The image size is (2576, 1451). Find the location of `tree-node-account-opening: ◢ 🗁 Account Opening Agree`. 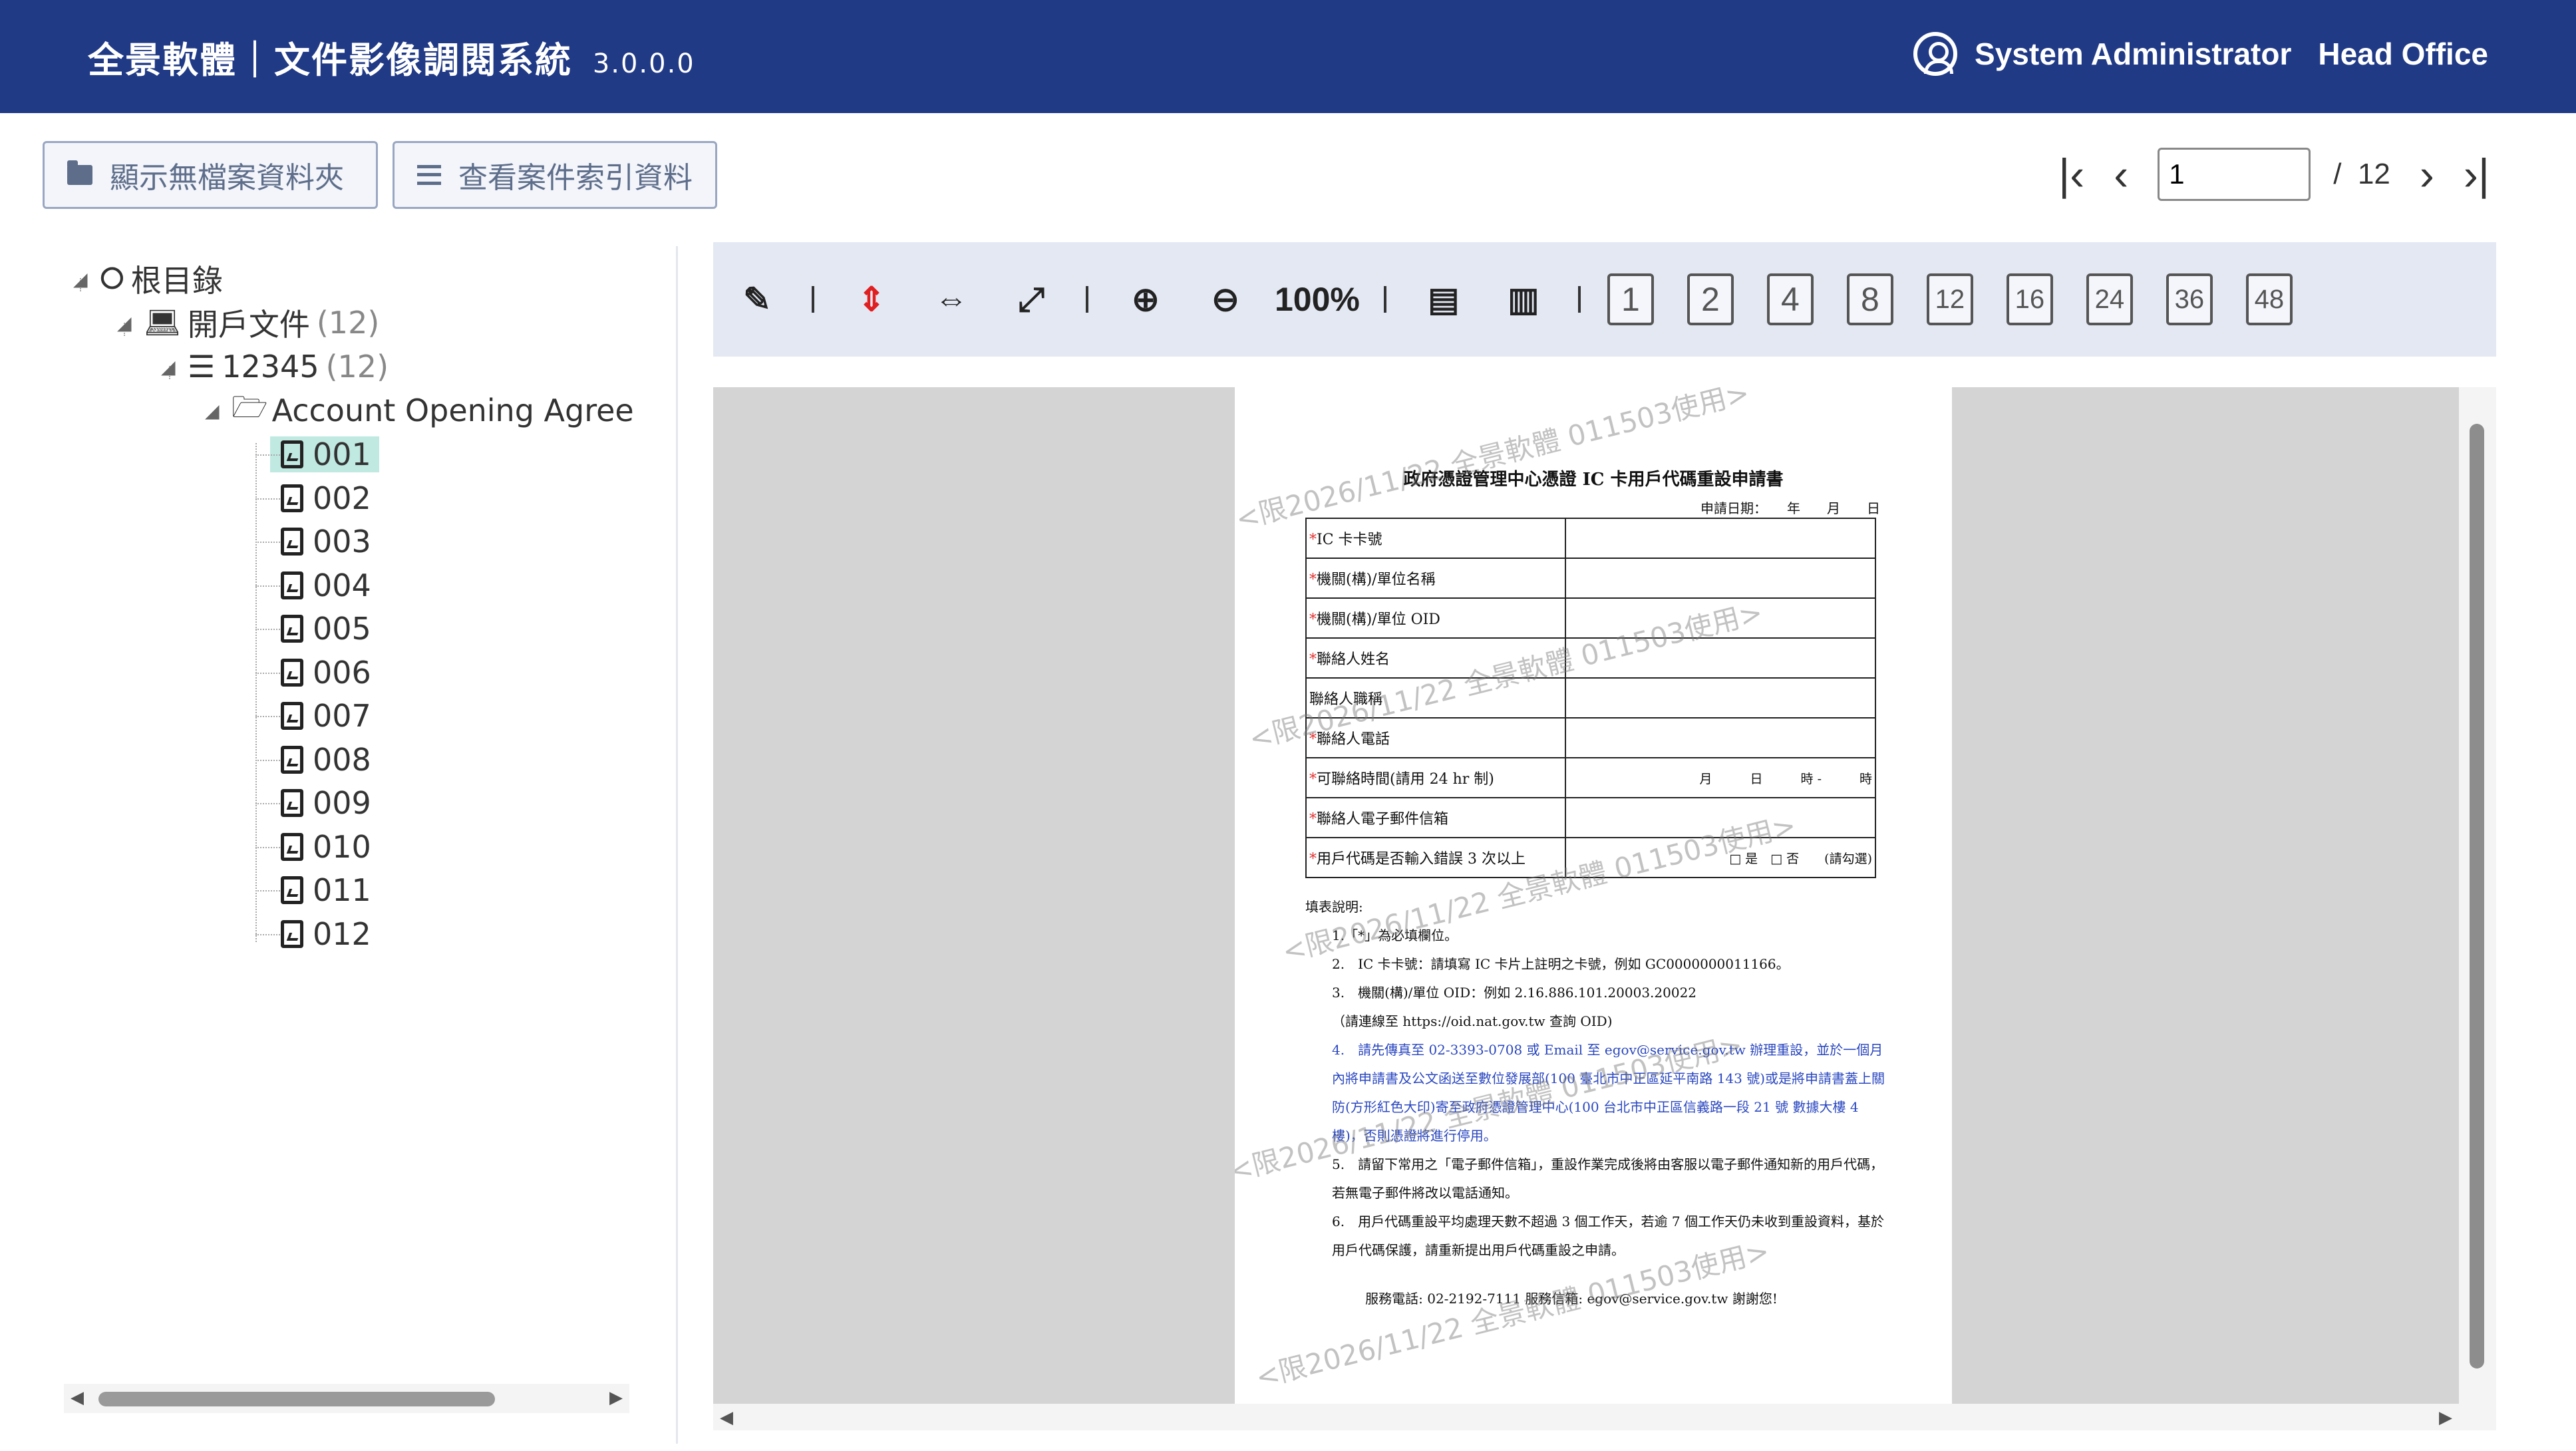

tree-node-account-opening: ◢ 🗁 Account Opening Agree is located at coordinates (419, 410).